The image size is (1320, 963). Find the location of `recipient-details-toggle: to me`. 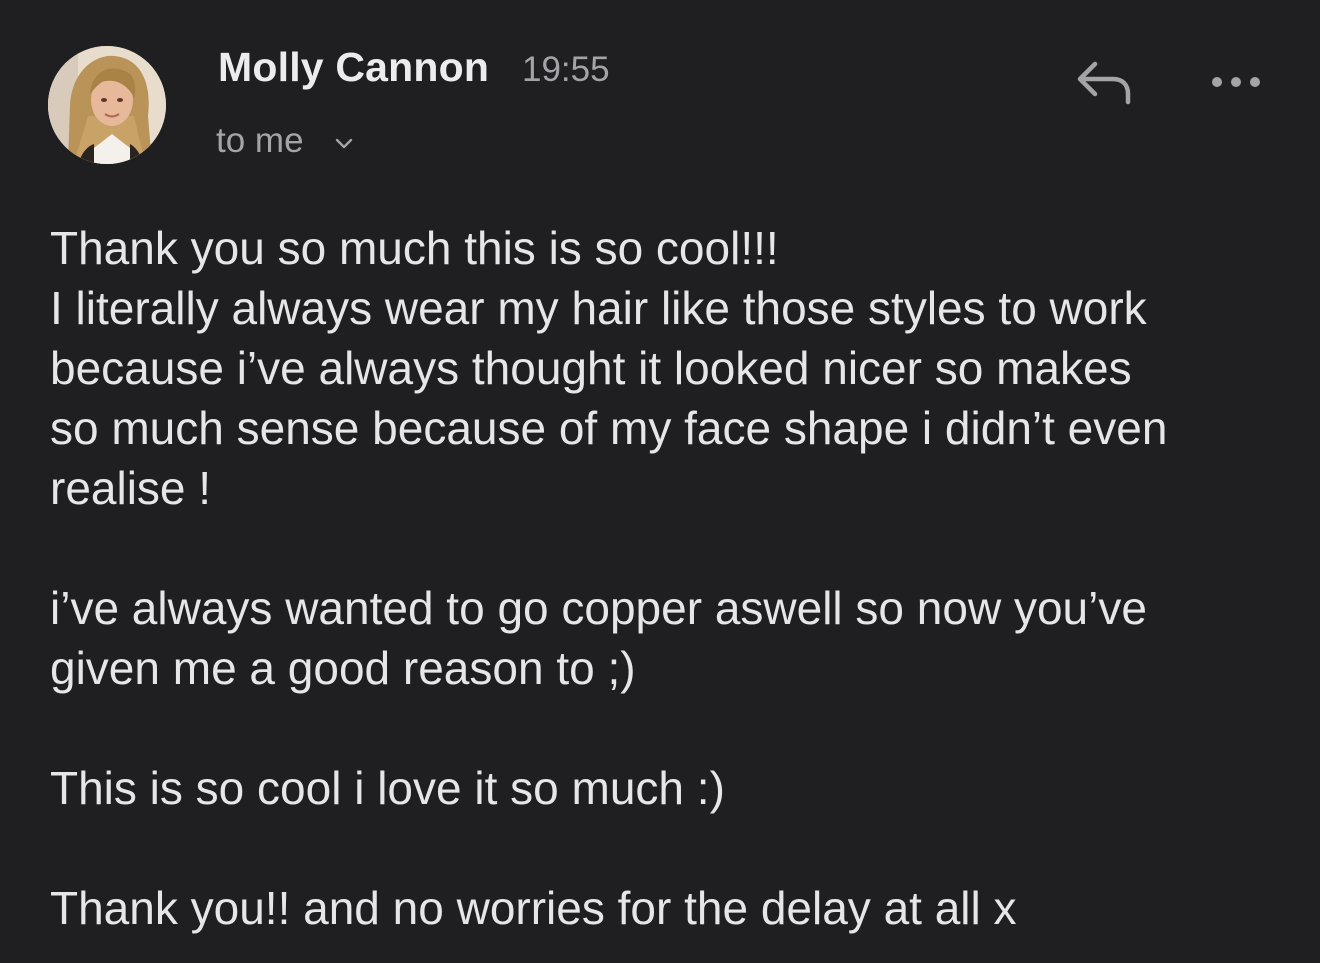

recipient-details-toggle: to me is located at coordinates (285, 141).